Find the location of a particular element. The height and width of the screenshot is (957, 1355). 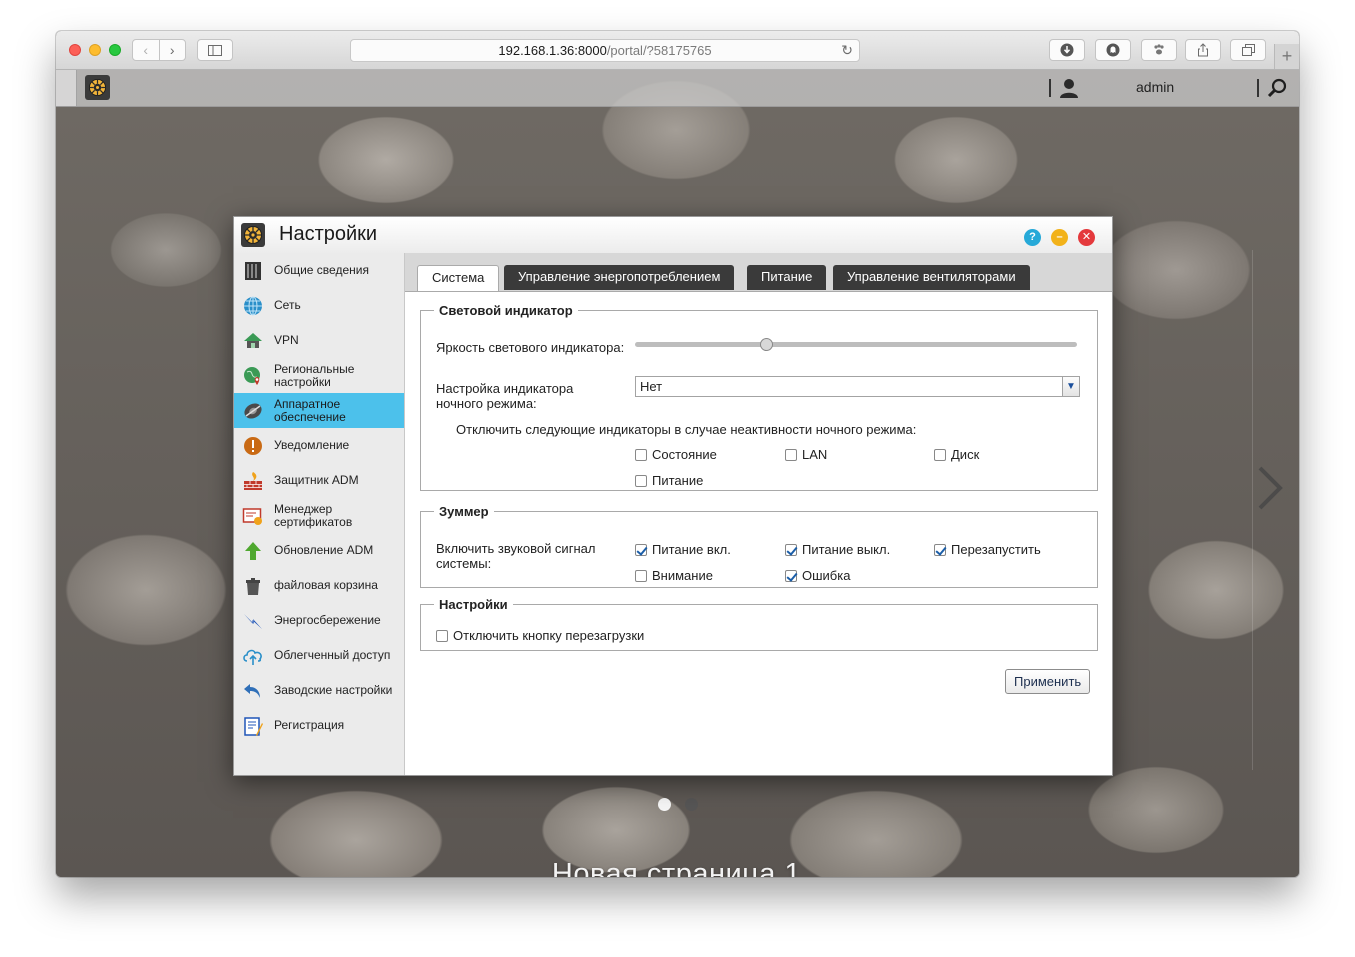

settings-app-launcher is located at coordinates (97, 87).